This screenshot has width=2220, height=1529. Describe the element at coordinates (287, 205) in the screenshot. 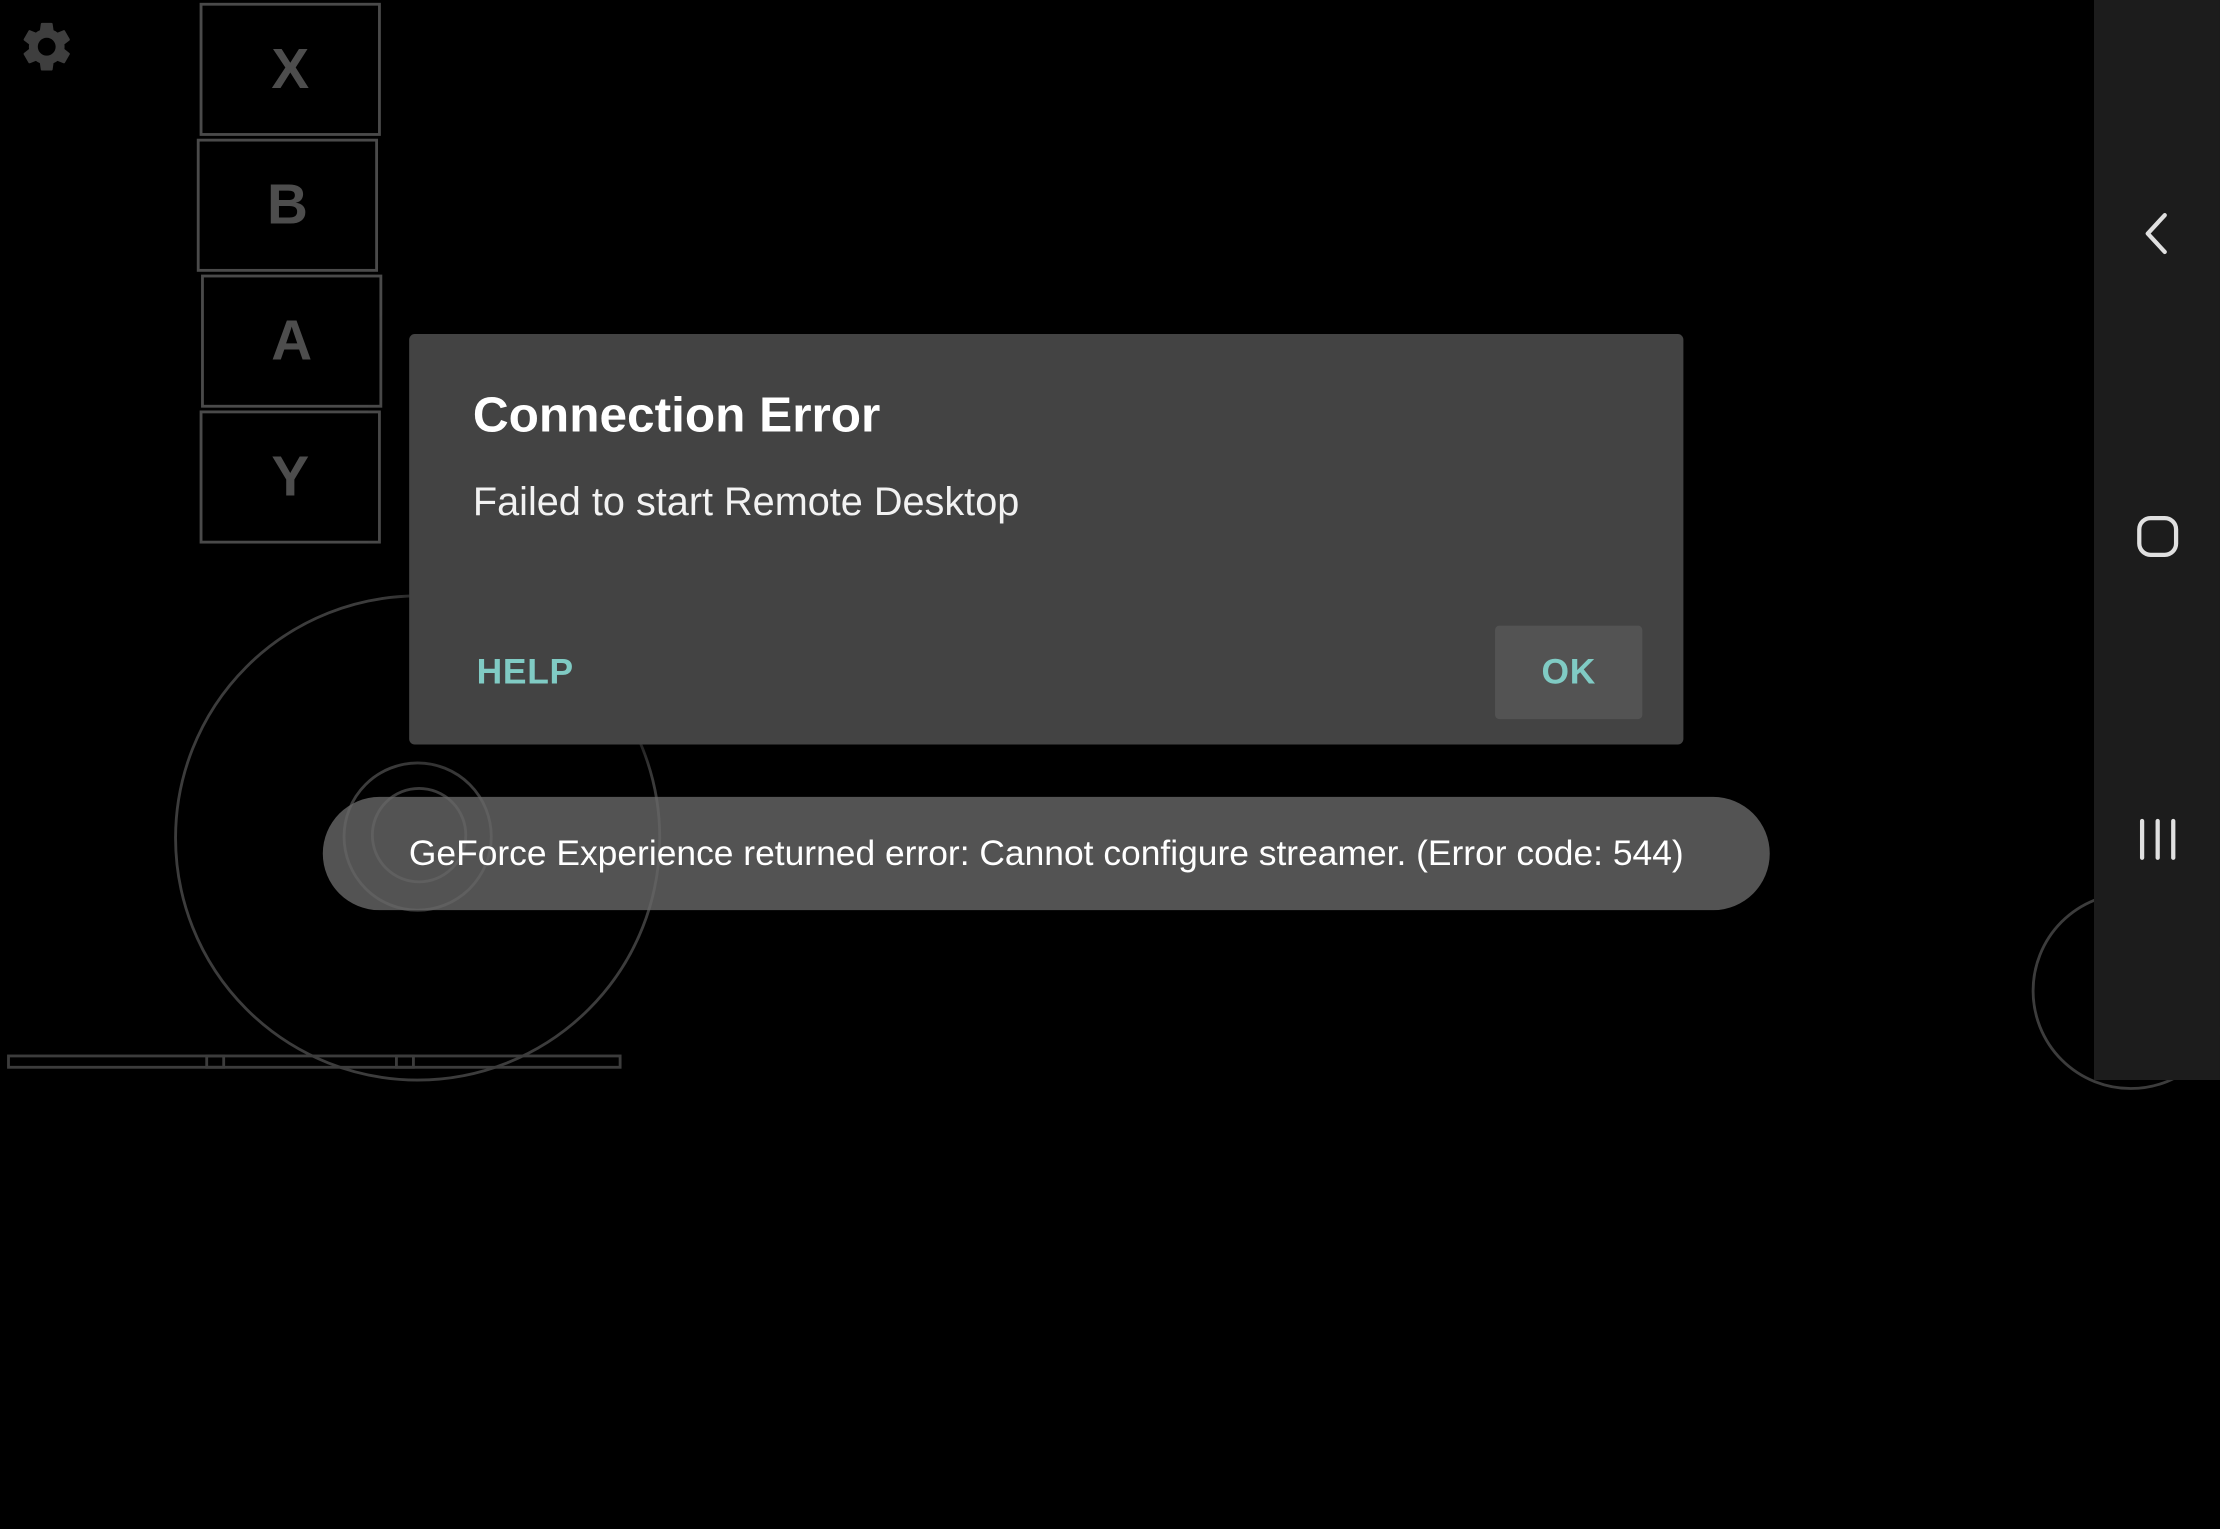

I see `b-button: B` at that location.